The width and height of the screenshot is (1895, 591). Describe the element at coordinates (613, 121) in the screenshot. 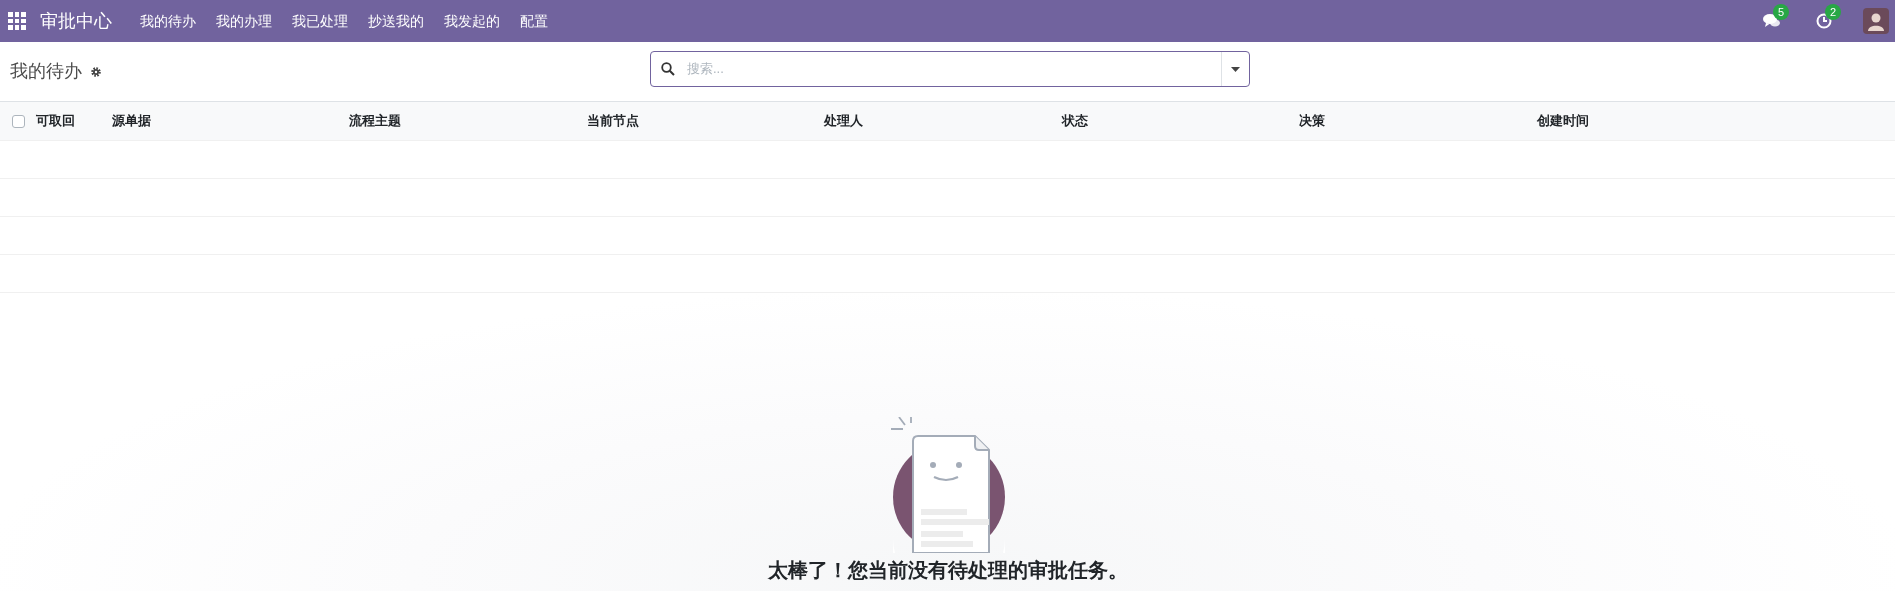

I see `column-header: 当前节点` at that location.